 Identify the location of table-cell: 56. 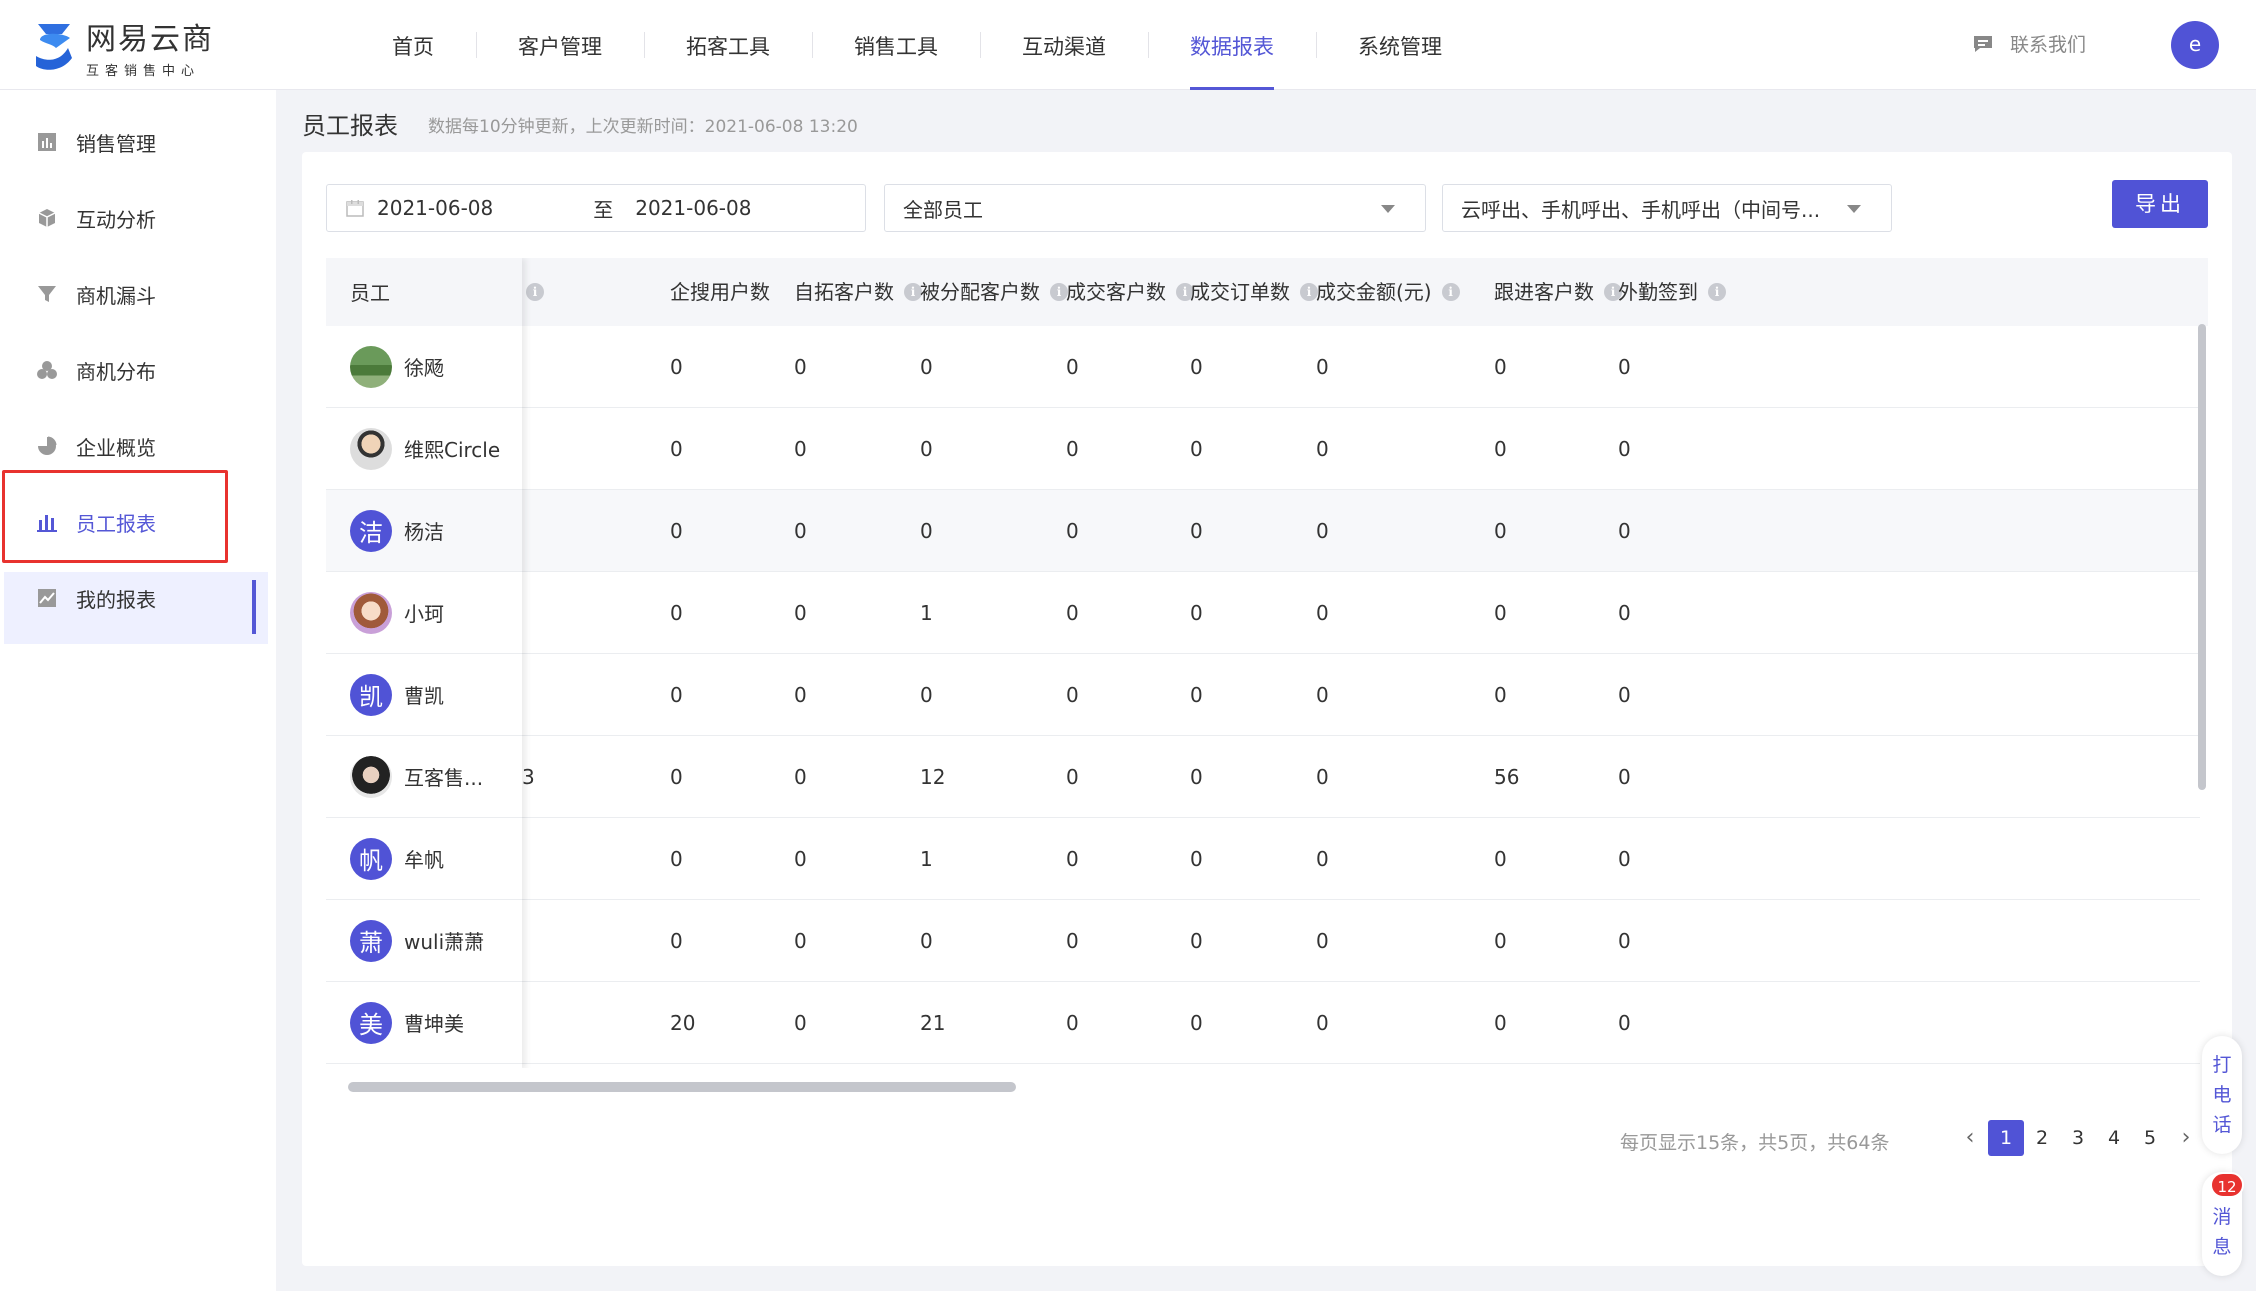
(1507, 777).